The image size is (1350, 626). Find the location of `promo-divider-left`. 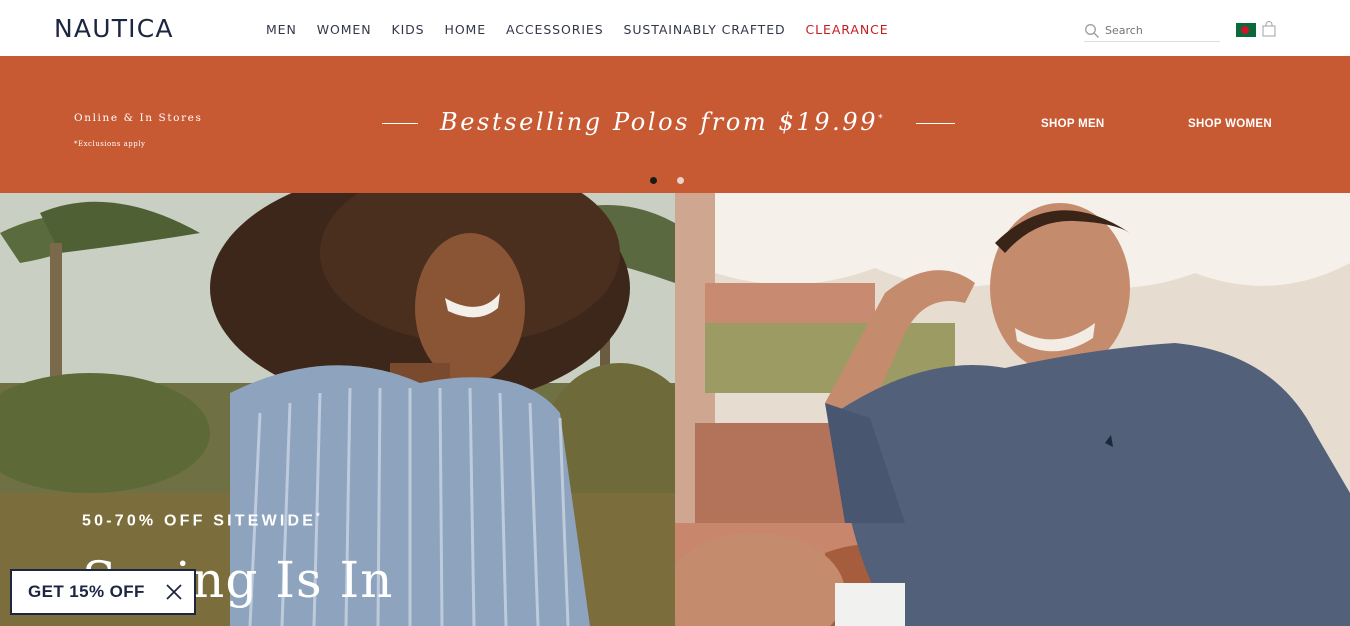

promo-divider-left is located at coordinates (400, 123).